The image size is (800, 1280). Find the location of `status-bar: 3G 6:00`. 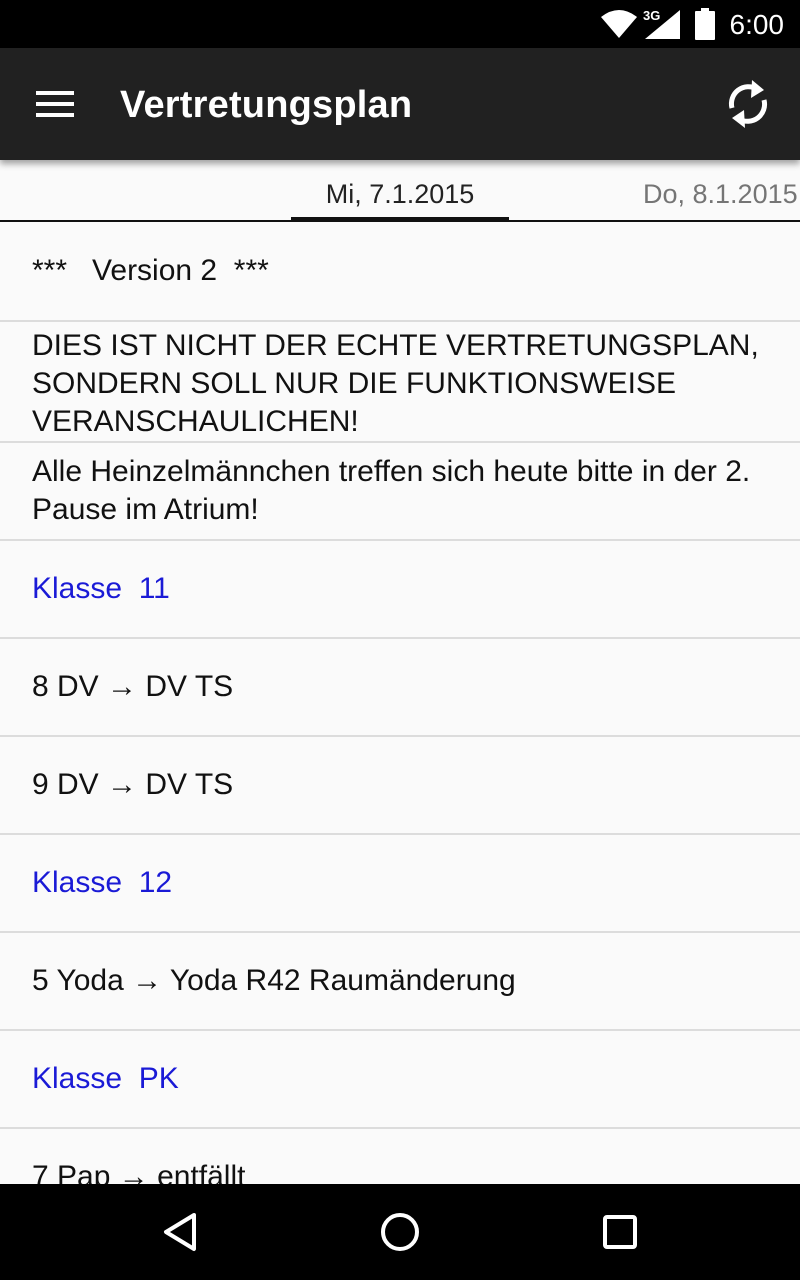

status-bar: 3G 6:00 is located at coordinates (400, 24).